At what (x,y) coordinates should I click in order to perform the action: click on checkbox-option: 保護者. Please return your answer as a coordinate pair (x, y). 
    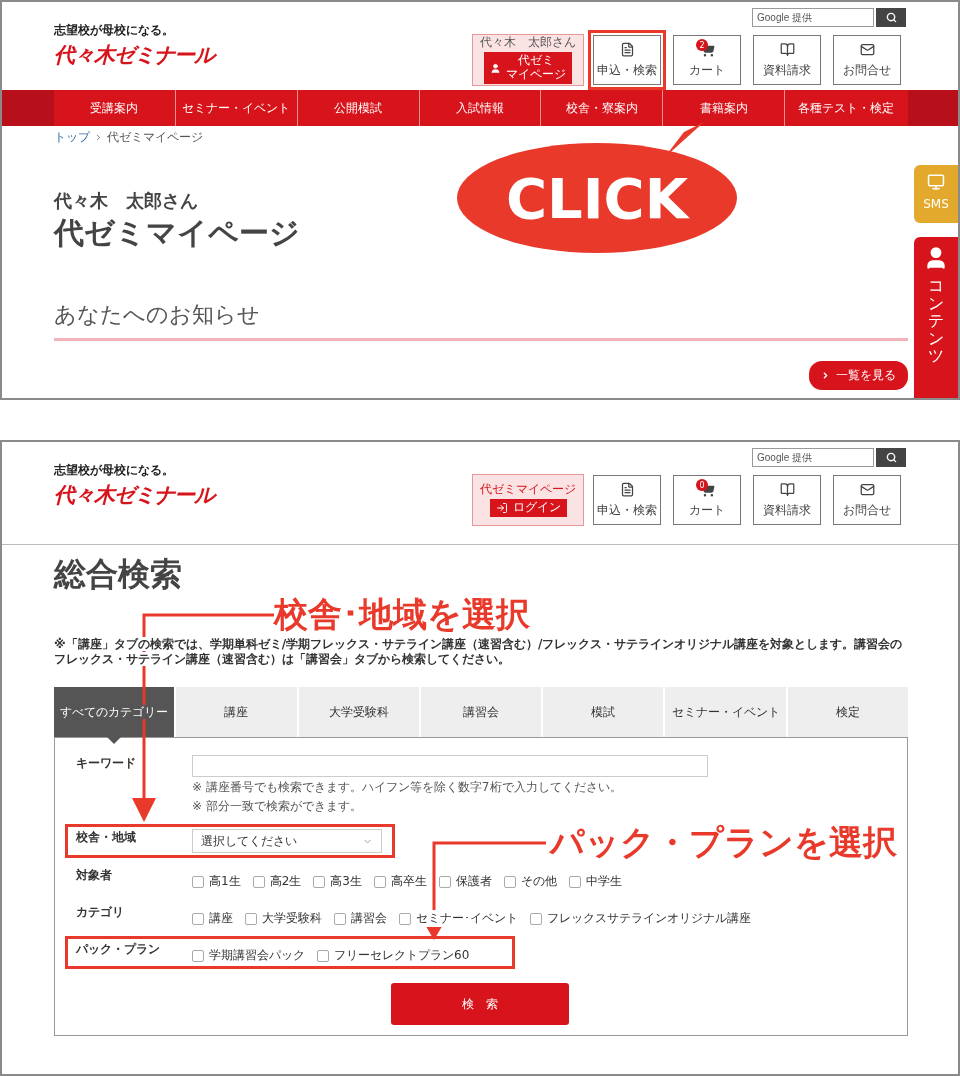
    Looking at the image, I should click on (465, 881).